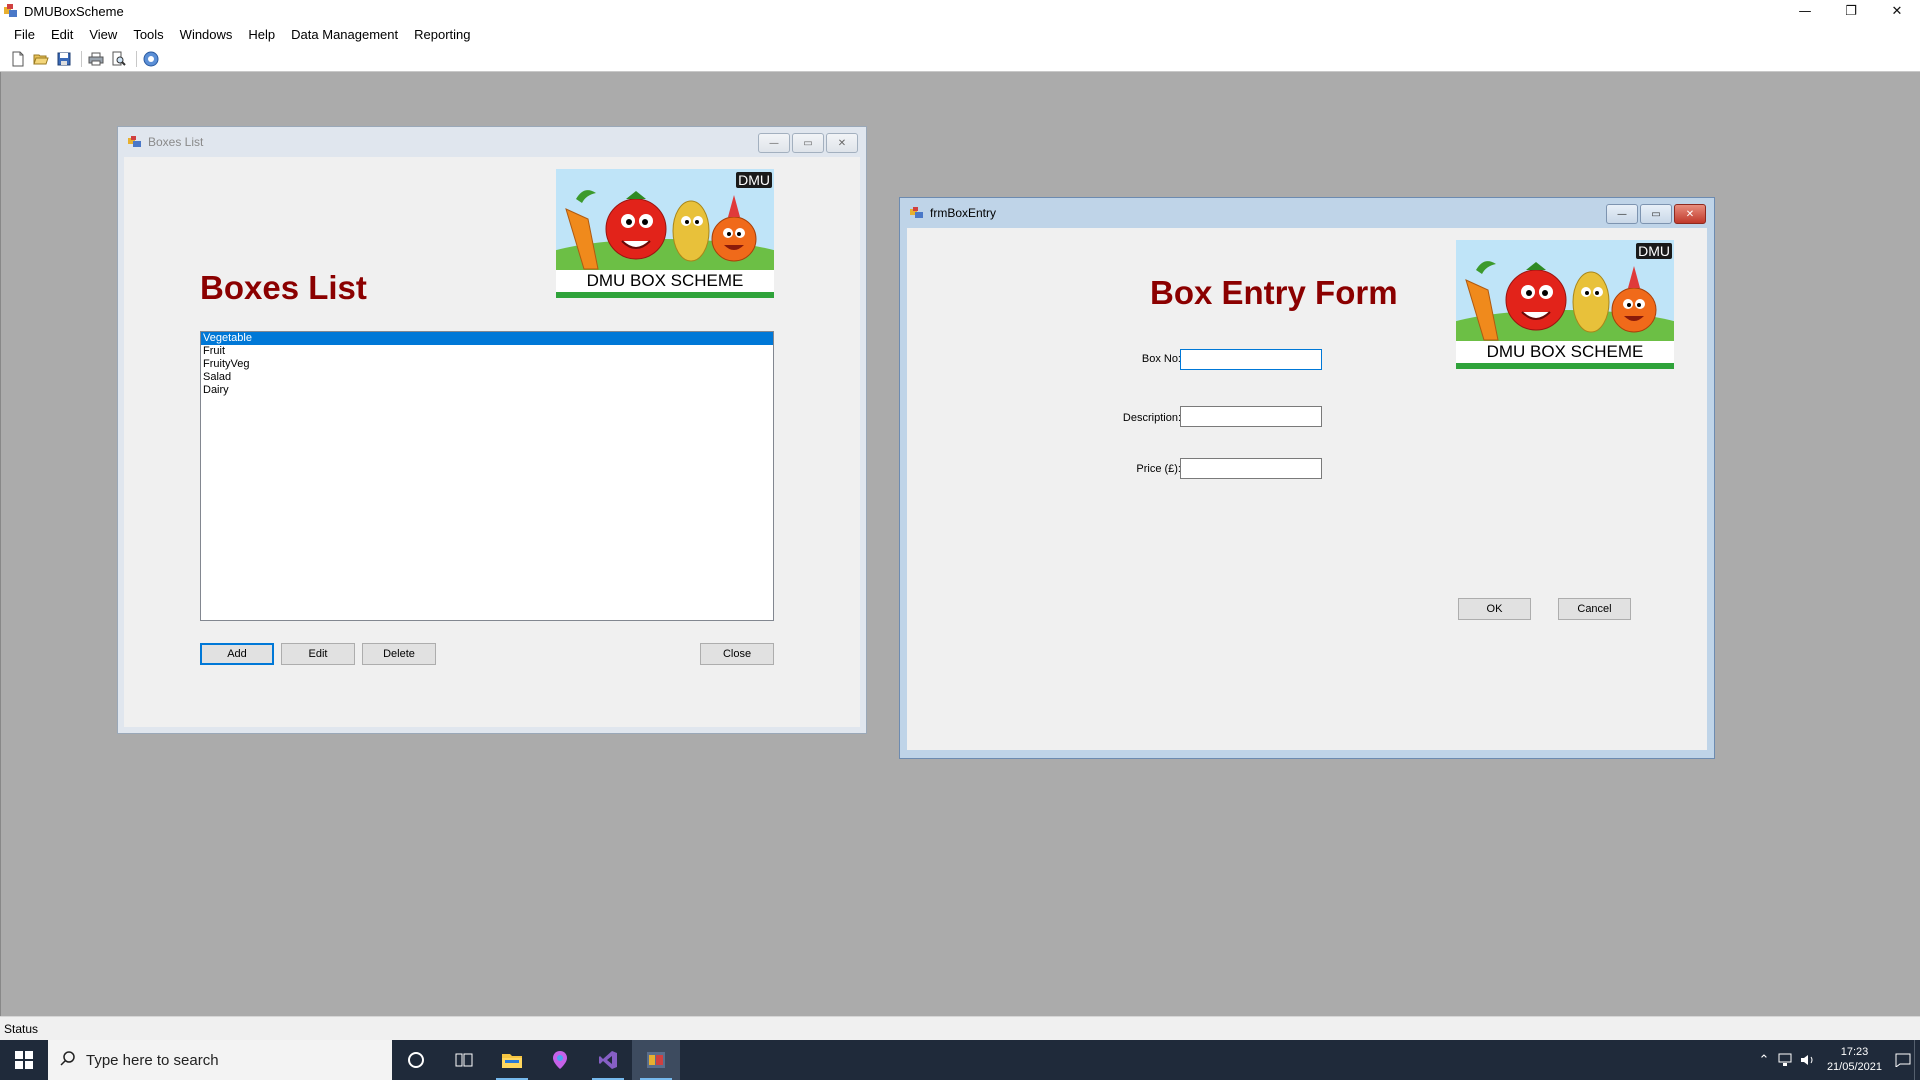 Image resolution: width=1920 pixels, height=1080 pixels. What do you see at coordinates (237, 654) in the screenshot?
I see `add-button: Add` at bounding box center [237, 654].